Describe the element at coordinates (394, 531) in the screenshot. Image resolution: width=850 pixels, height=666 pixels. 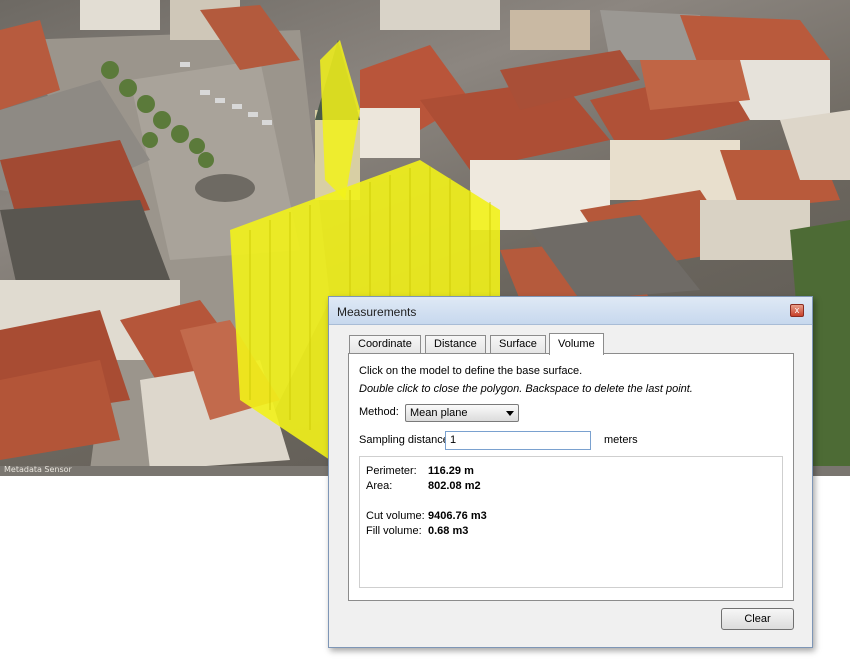
I see `fill-volume-label: Fill volume:` at that location.